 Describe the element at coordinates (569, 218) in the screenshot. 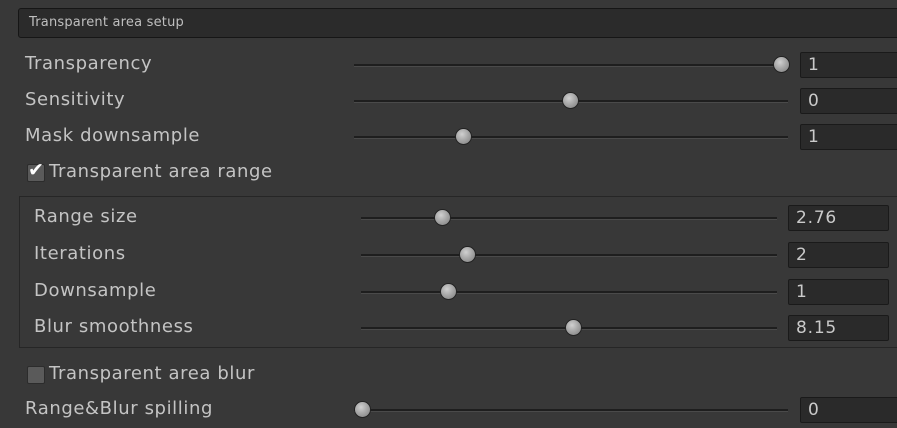

I see `range-size-slider-track` at that location.